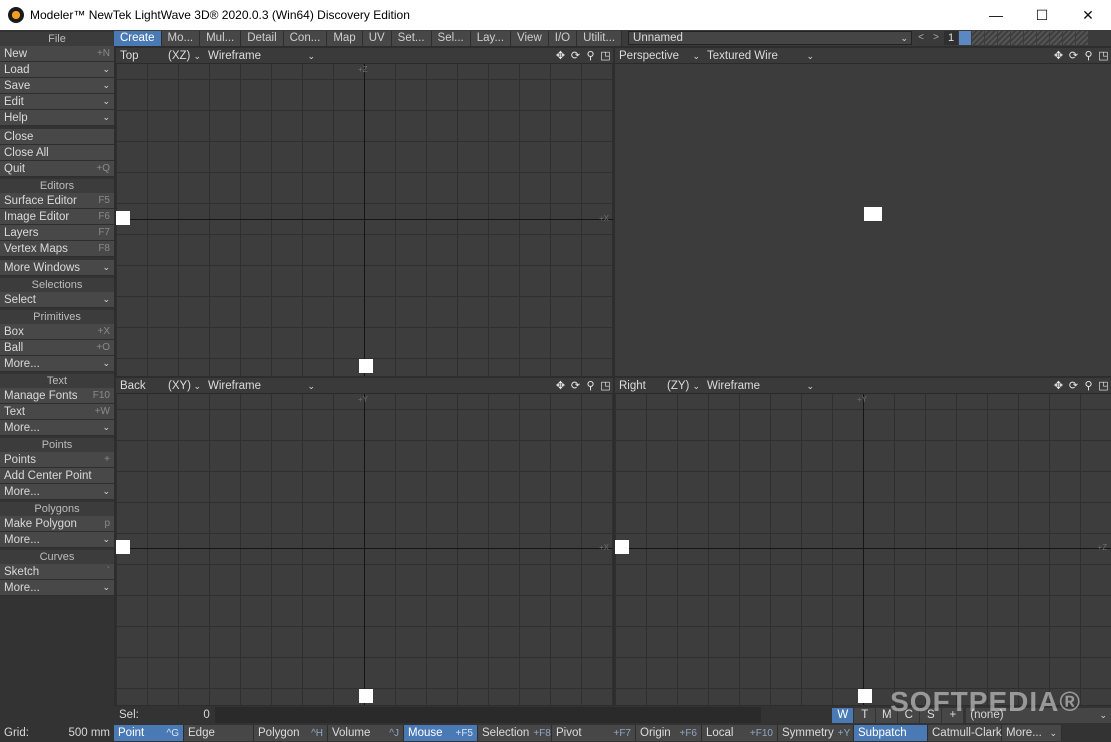 This screenshot has height=742, width=1111. I want to click on status-button-catmull-clark: Catmull-Clark, so click(965, 733).